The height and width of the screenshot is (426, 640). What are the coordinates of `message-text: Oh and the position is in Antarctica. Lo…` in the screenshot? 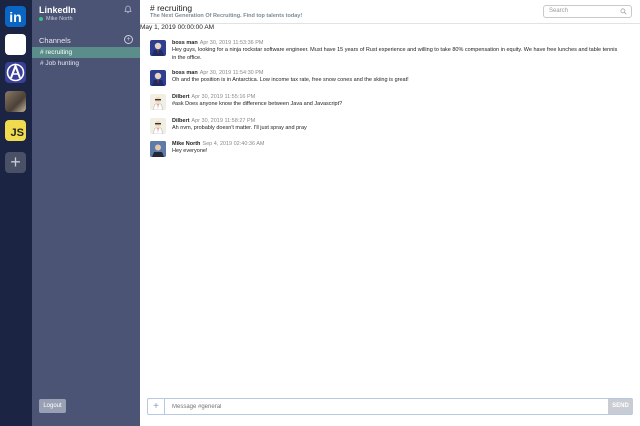 It's located at (290, 80).